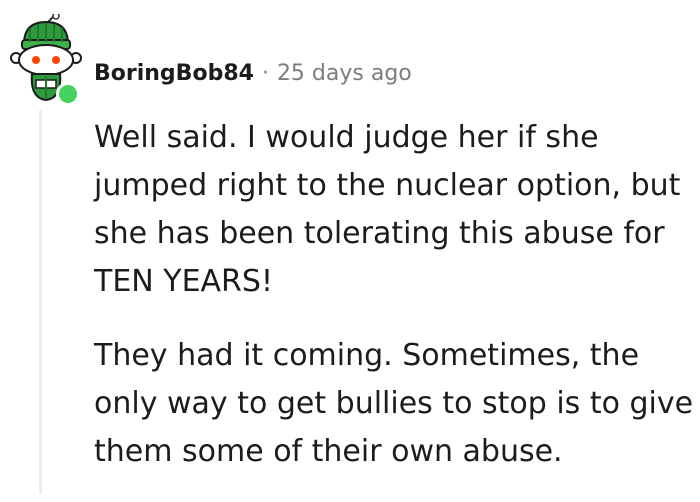 The width and height of the screenshot is (700, 502). Describe the element at coordinates (46, 59) in the screenshot. I see `avatar` at that location.